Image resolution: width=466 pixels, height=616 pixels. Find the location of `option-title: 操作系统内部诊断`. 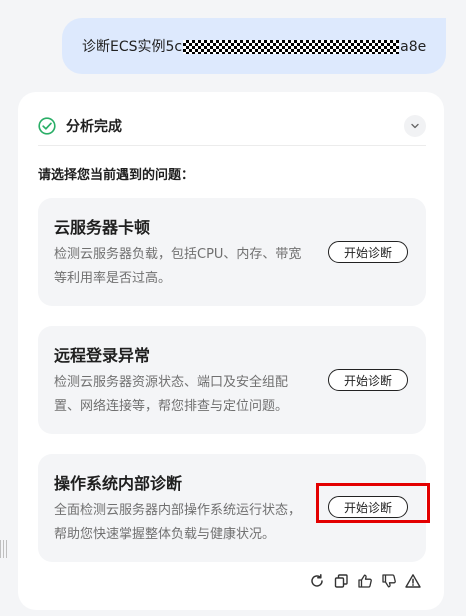

option-title: 操作系统内部诊断 is located at coordinates (118, 483).